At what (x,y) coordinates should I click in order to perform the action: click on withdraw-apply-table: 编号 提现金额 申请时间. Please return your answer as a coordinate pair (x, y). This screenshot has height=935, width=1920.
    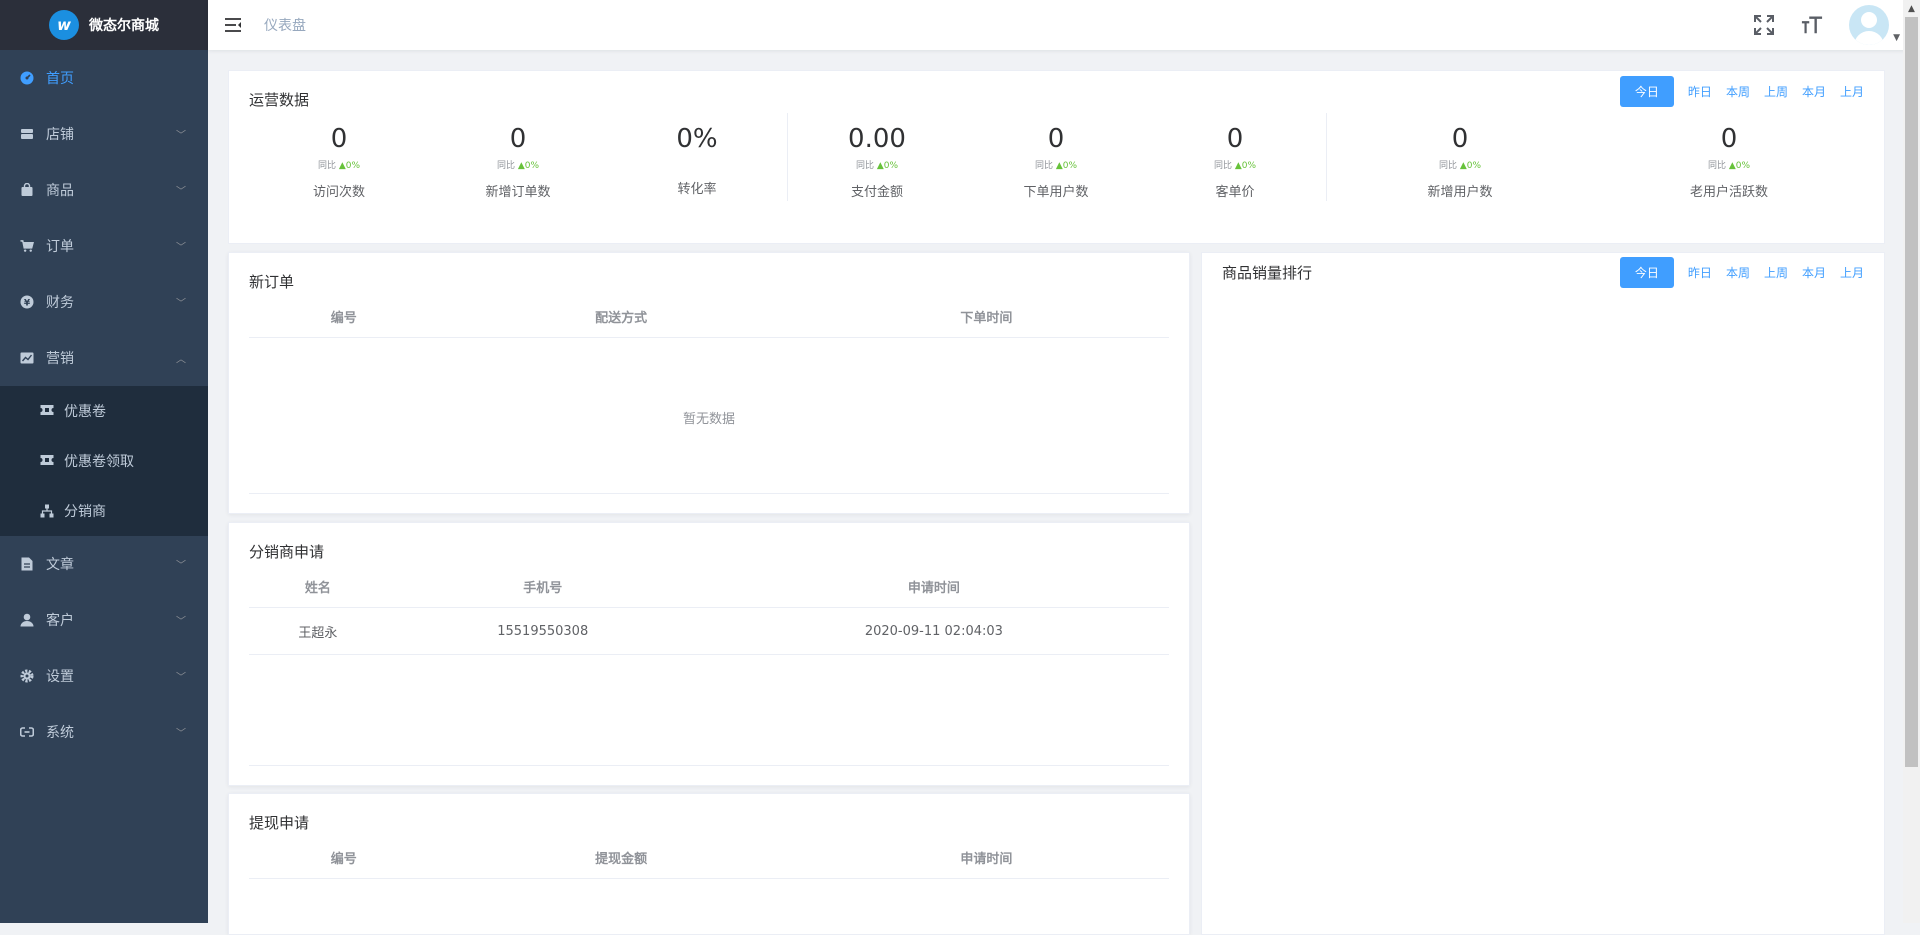
    Looking at the image, I should click on (709, 857).